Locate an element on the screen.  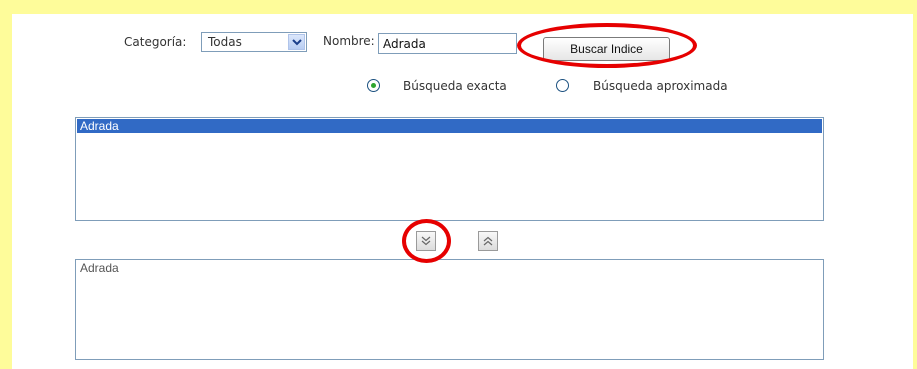
radio-selected-dot is located at coordinates (373, 85).